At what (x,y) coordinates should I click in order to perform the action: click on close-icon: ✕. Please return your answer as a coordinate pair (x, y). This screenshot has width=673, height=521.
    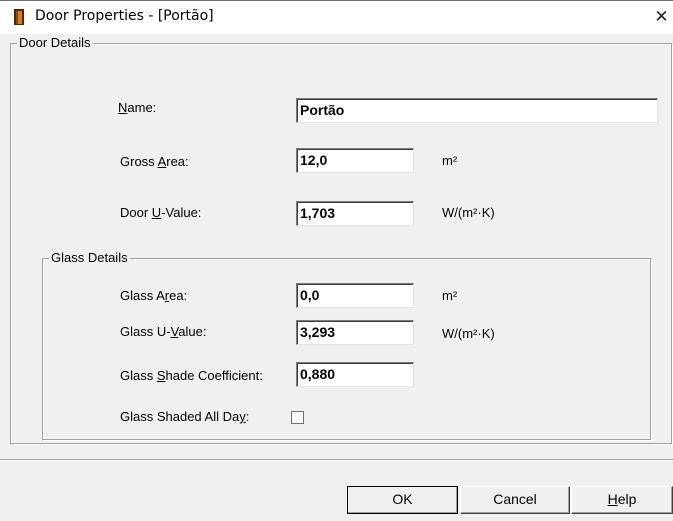
    Looking at the image, I should click on (661, 17).